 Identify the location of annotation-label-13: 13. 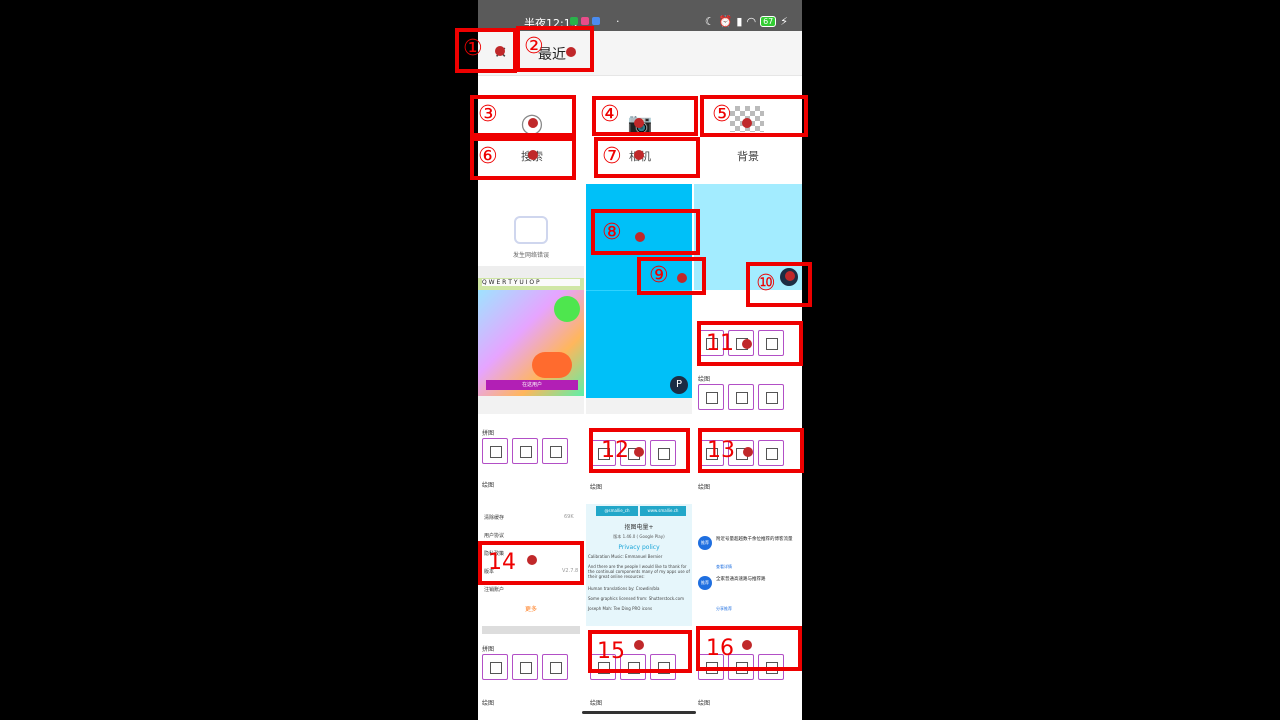
(721, 450).